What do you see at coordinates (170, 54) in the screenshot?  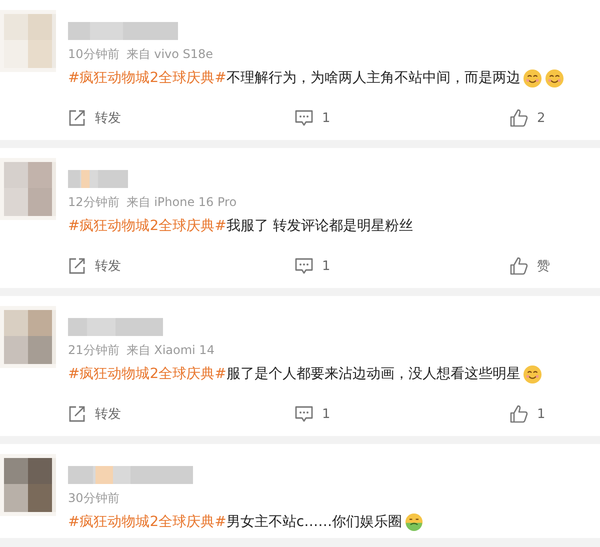 I see `post-source: 来自 vivo S18e` at bounding box center [170, 54].